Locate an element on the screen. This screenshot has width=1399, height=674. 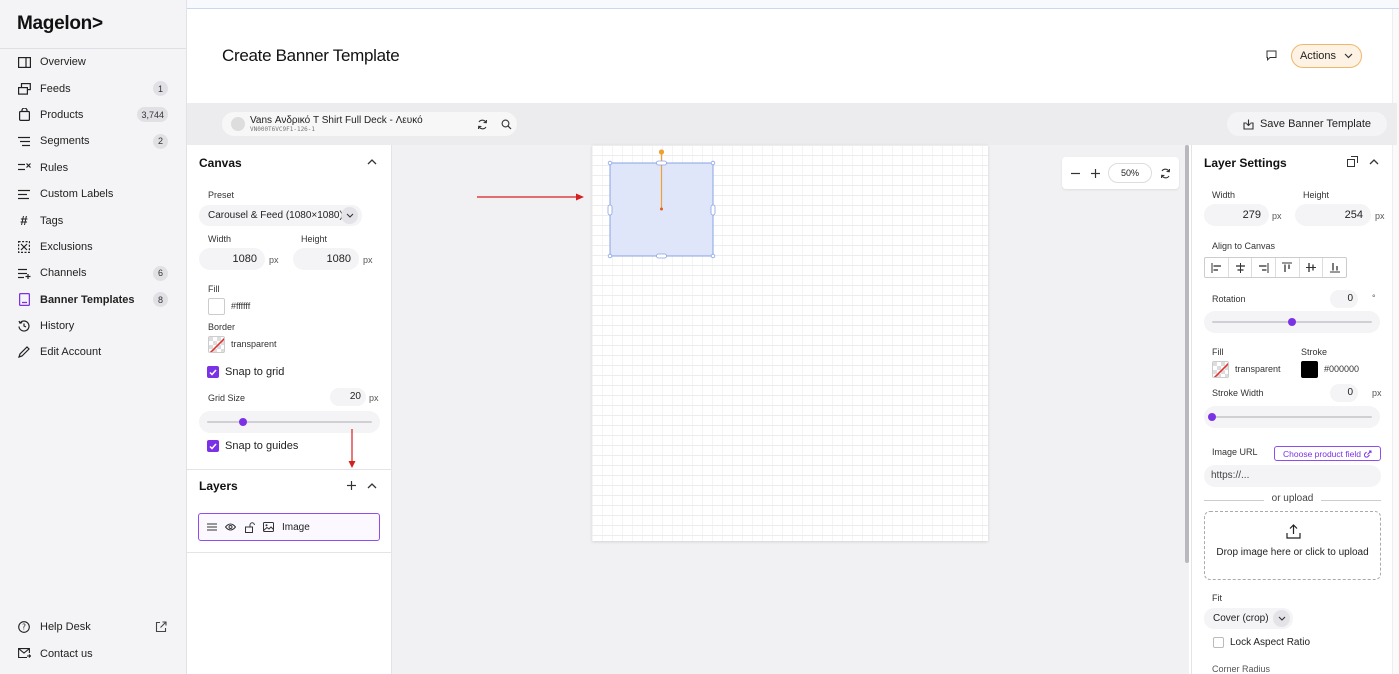
channels-icon is located at coordinates (24, 273).